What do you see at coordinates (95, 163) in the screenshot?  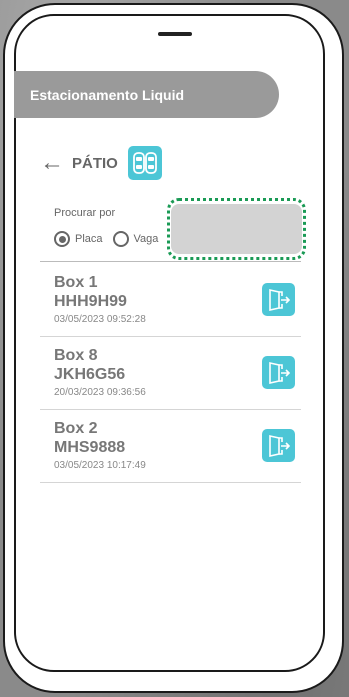 I see `page-title: PÁTIO` at bounding box center [95, 163].